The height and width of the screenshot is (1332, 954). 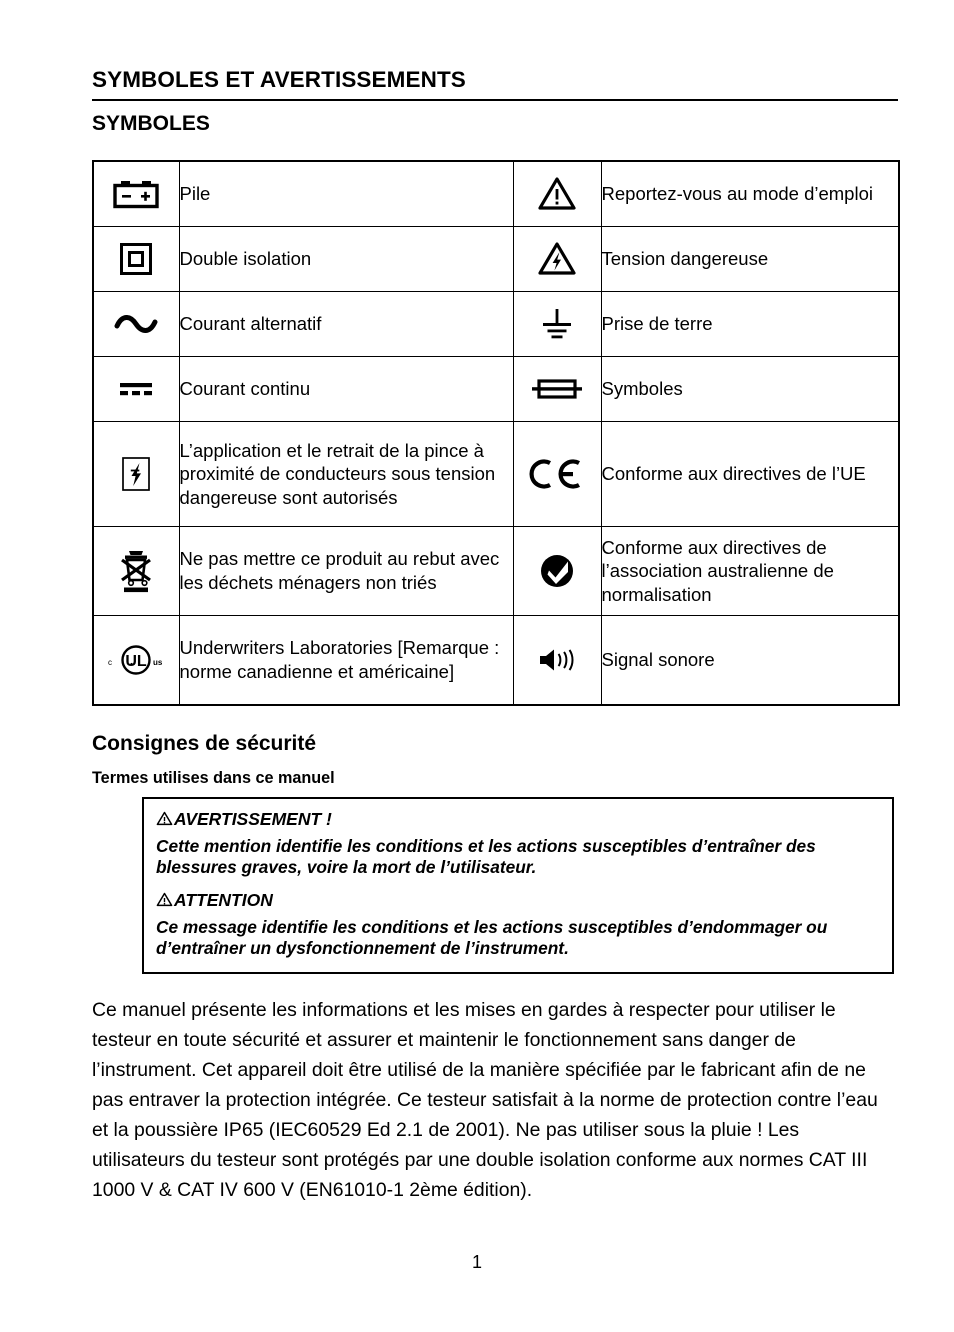 What do you see at coordinates (279, 79) in the screenshot?
I see `page-title: SYMBOLES ET AVERTISSEMENTS` at bounding box center [279, 79].